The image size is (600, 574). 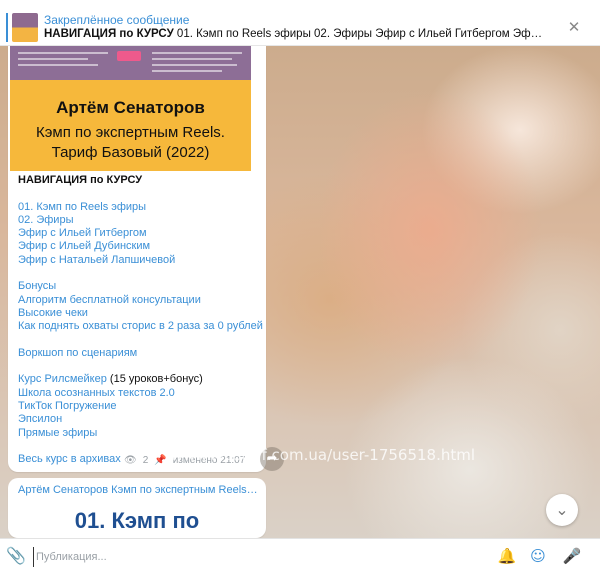 What do you see at coordinates (572, 556) in the screenshot?
I see `microphone-icon: 🎤` at bounding box center [572, 556].